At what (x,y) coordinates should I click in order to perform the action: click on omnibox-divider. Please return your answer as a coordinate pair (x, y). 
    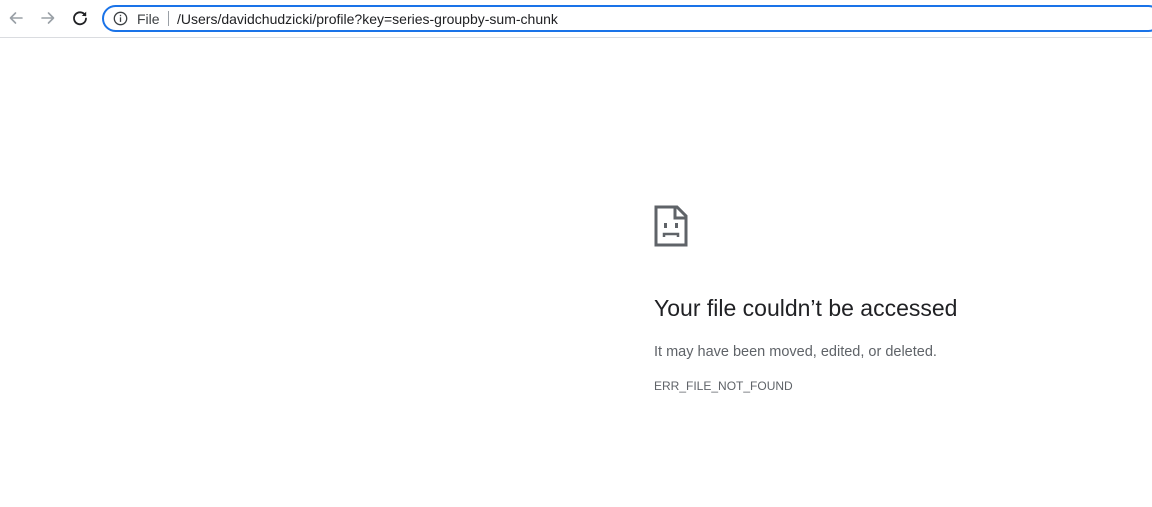
    Looking at the image, I should click on (168, 18).